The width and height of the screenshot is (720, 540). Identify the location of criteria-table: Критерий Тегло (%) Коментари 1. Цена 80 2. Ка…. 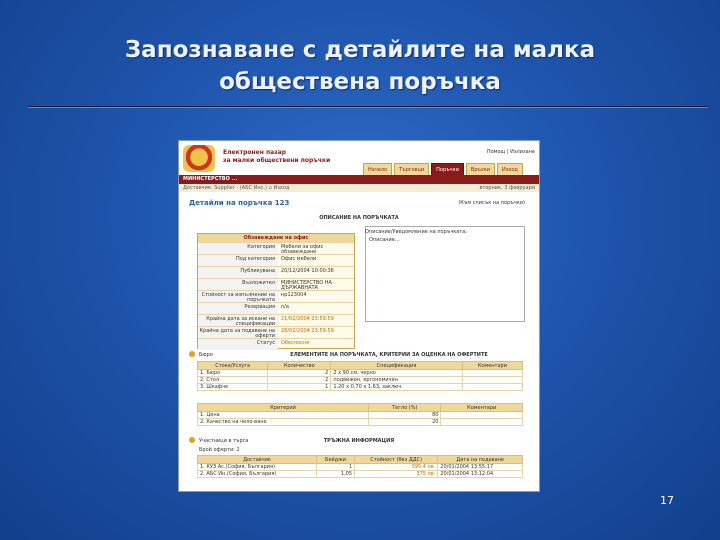
(359, 414).